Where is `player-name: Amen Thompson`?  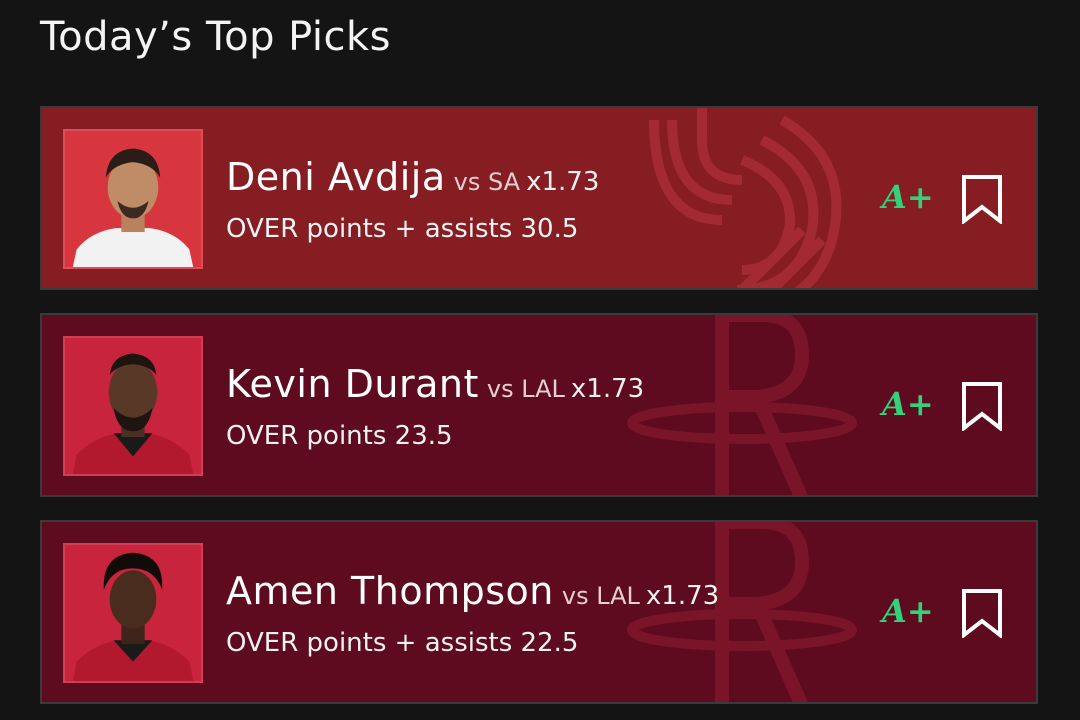 player-name: Amen Thompson is located at coordinates (390, 591).